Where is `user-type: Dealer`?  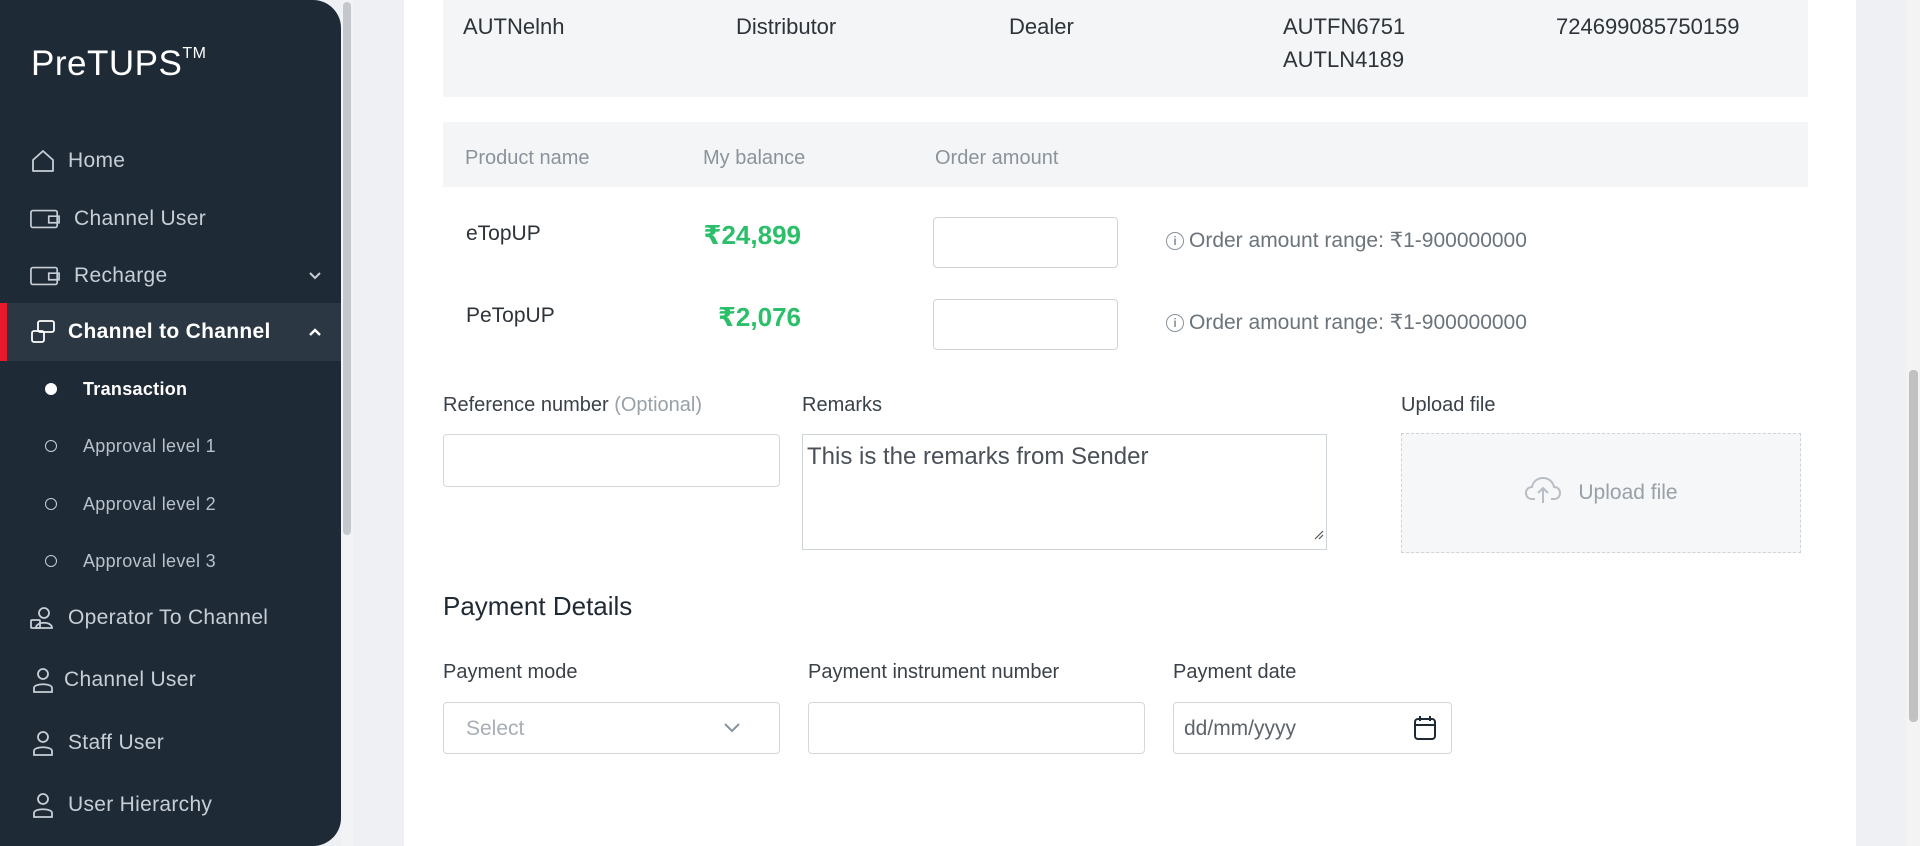
user-type: Dealer is located at coordinates (1041, 26).